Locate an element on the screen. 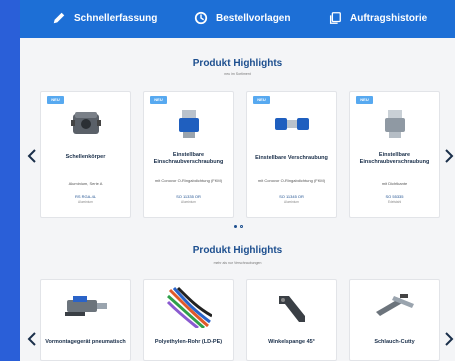 The width and height of the screenshot is (455, 361). adjustable-union-image is located at coordinates (292, 124).